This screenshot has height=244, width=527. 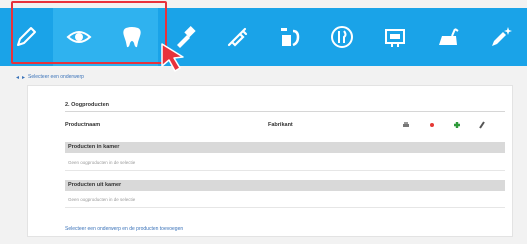 I want to click on picture-icon, so click(x=395, y=38).